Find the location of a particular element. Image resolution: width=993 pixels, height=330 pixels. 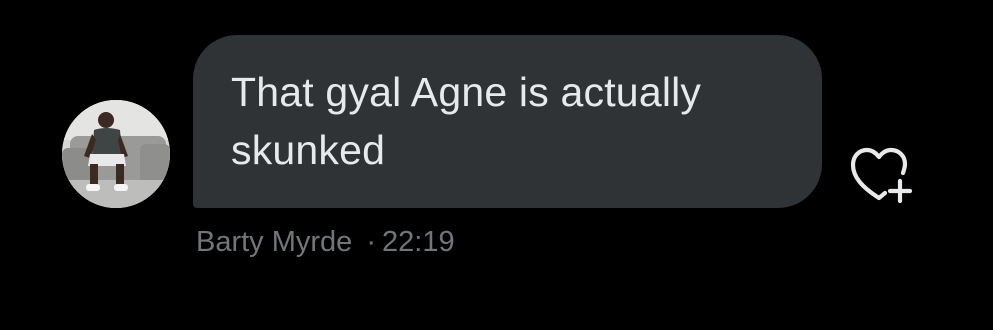

message-meta: Barty Myrde · 22:19 is located at coordinates (325, 242).